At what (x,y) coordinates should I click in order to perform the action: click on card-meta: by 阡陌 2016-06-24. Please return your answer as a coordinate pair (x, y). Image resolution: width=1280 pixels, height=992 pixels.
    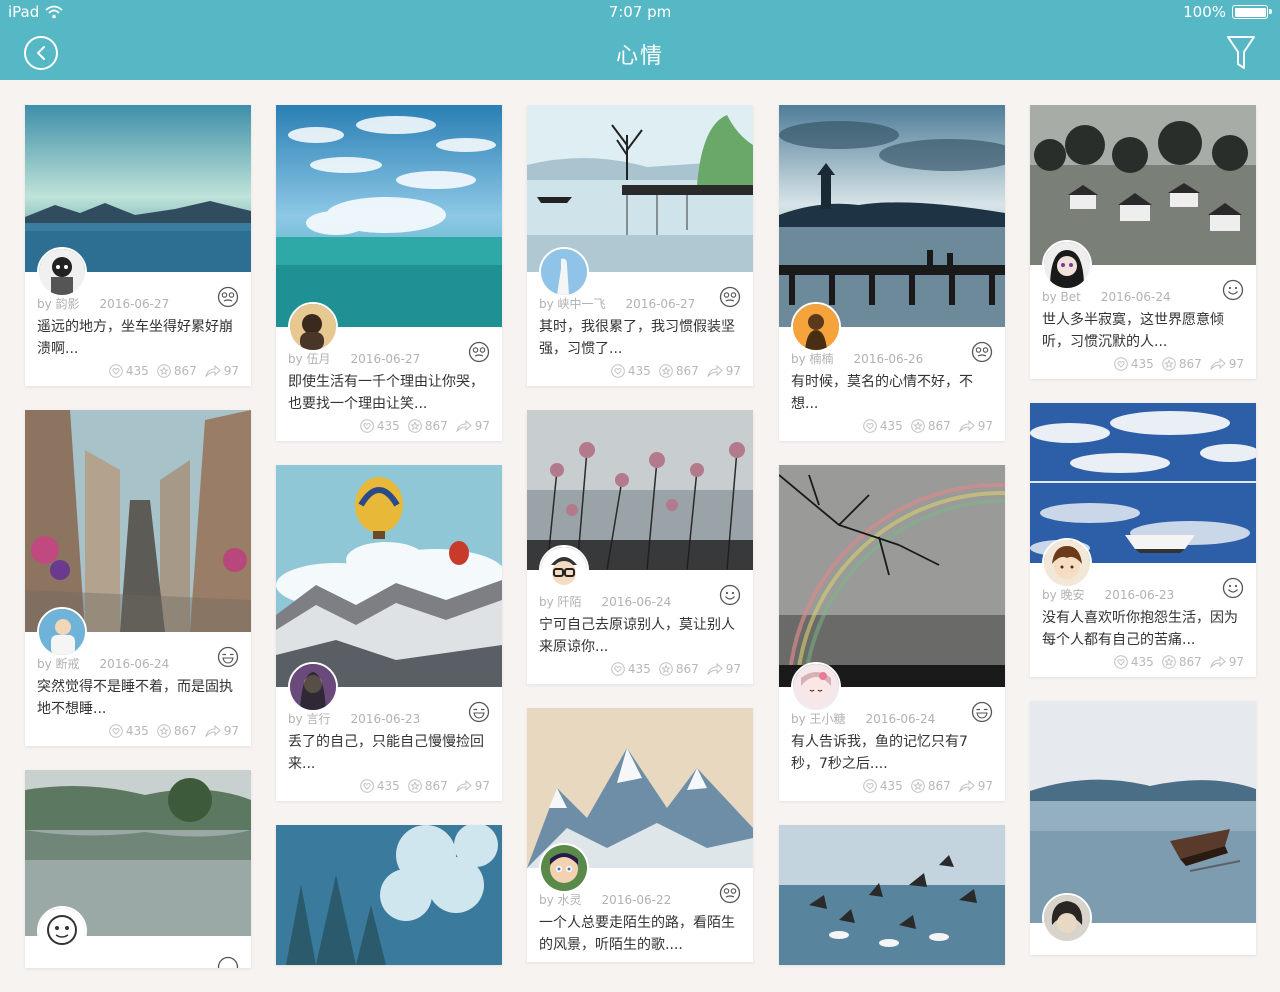
    Looking at the image, I should click on (640, 602).